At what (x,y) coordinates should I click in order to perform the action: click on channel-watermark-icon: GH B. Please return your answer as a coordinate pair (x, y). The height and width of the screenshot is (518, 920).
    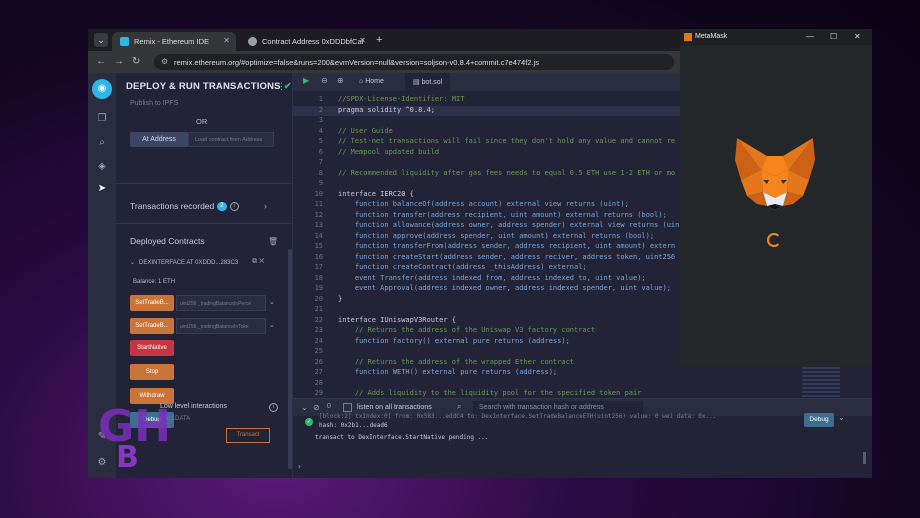
    Looking at the image, I should click on (134, 436).